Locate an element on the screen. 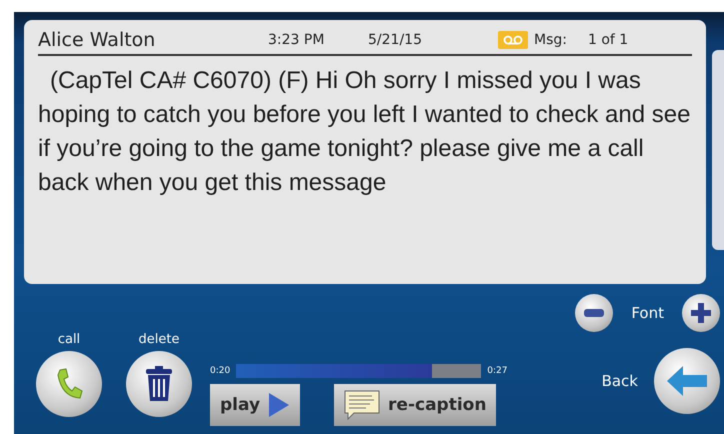 The height and width of the screenshot is (434, 724). plus-icon is located at coordinates (701, 313).